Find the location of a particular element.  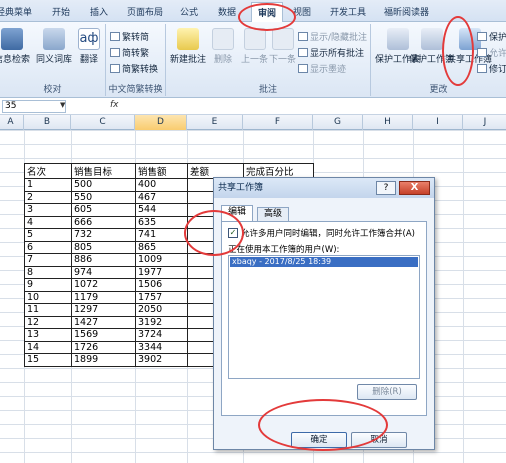

tab-data: 数据 is located at coordinates (227, 11).